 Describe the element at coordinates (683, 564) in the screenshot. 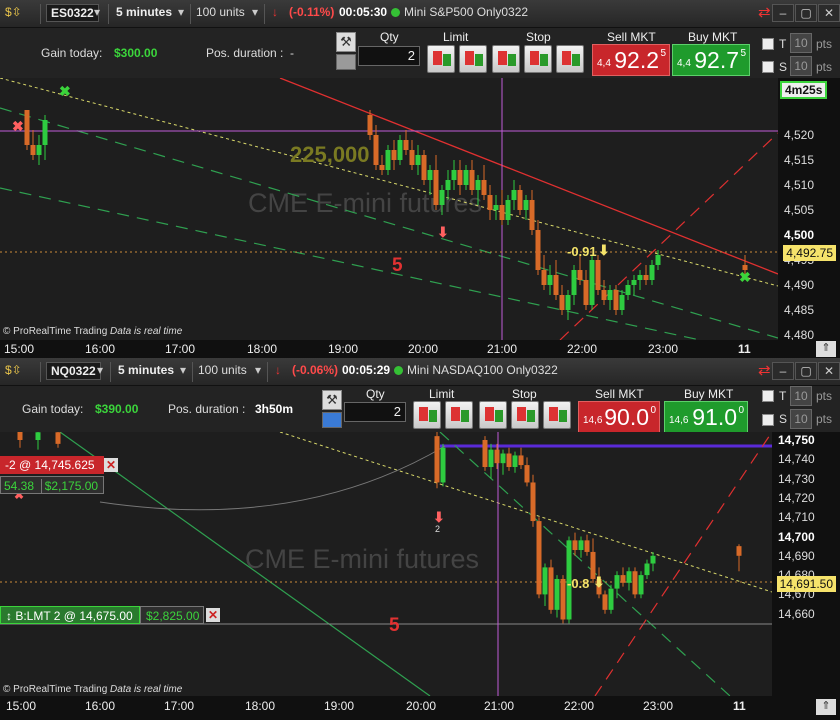

I see `trend-line-red-dashed` at that location.